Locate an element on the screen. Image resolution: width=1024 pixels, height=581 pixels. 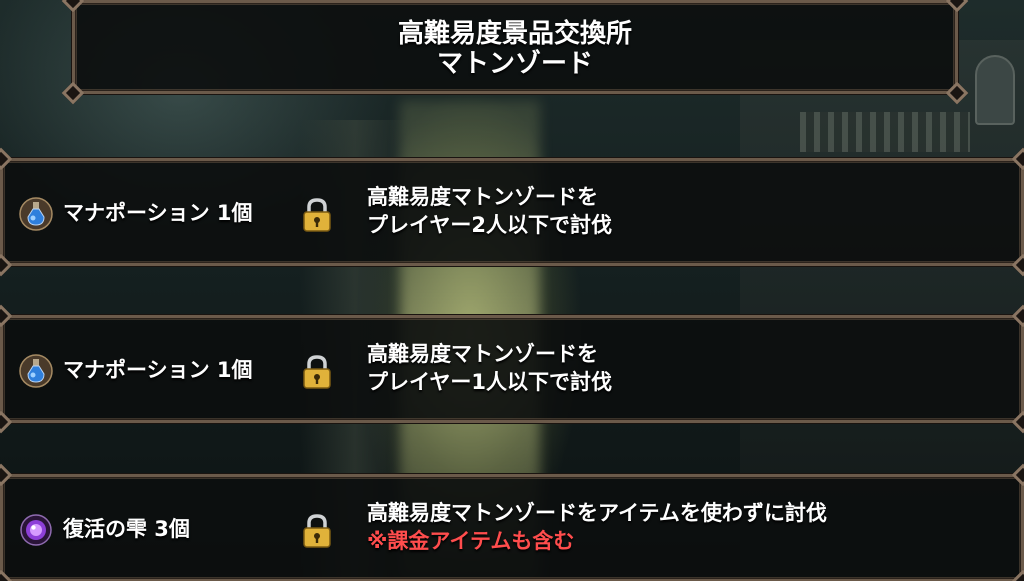
condition-text: プレイヤー1人以下で討伐 is located at coordinates (489, 382).